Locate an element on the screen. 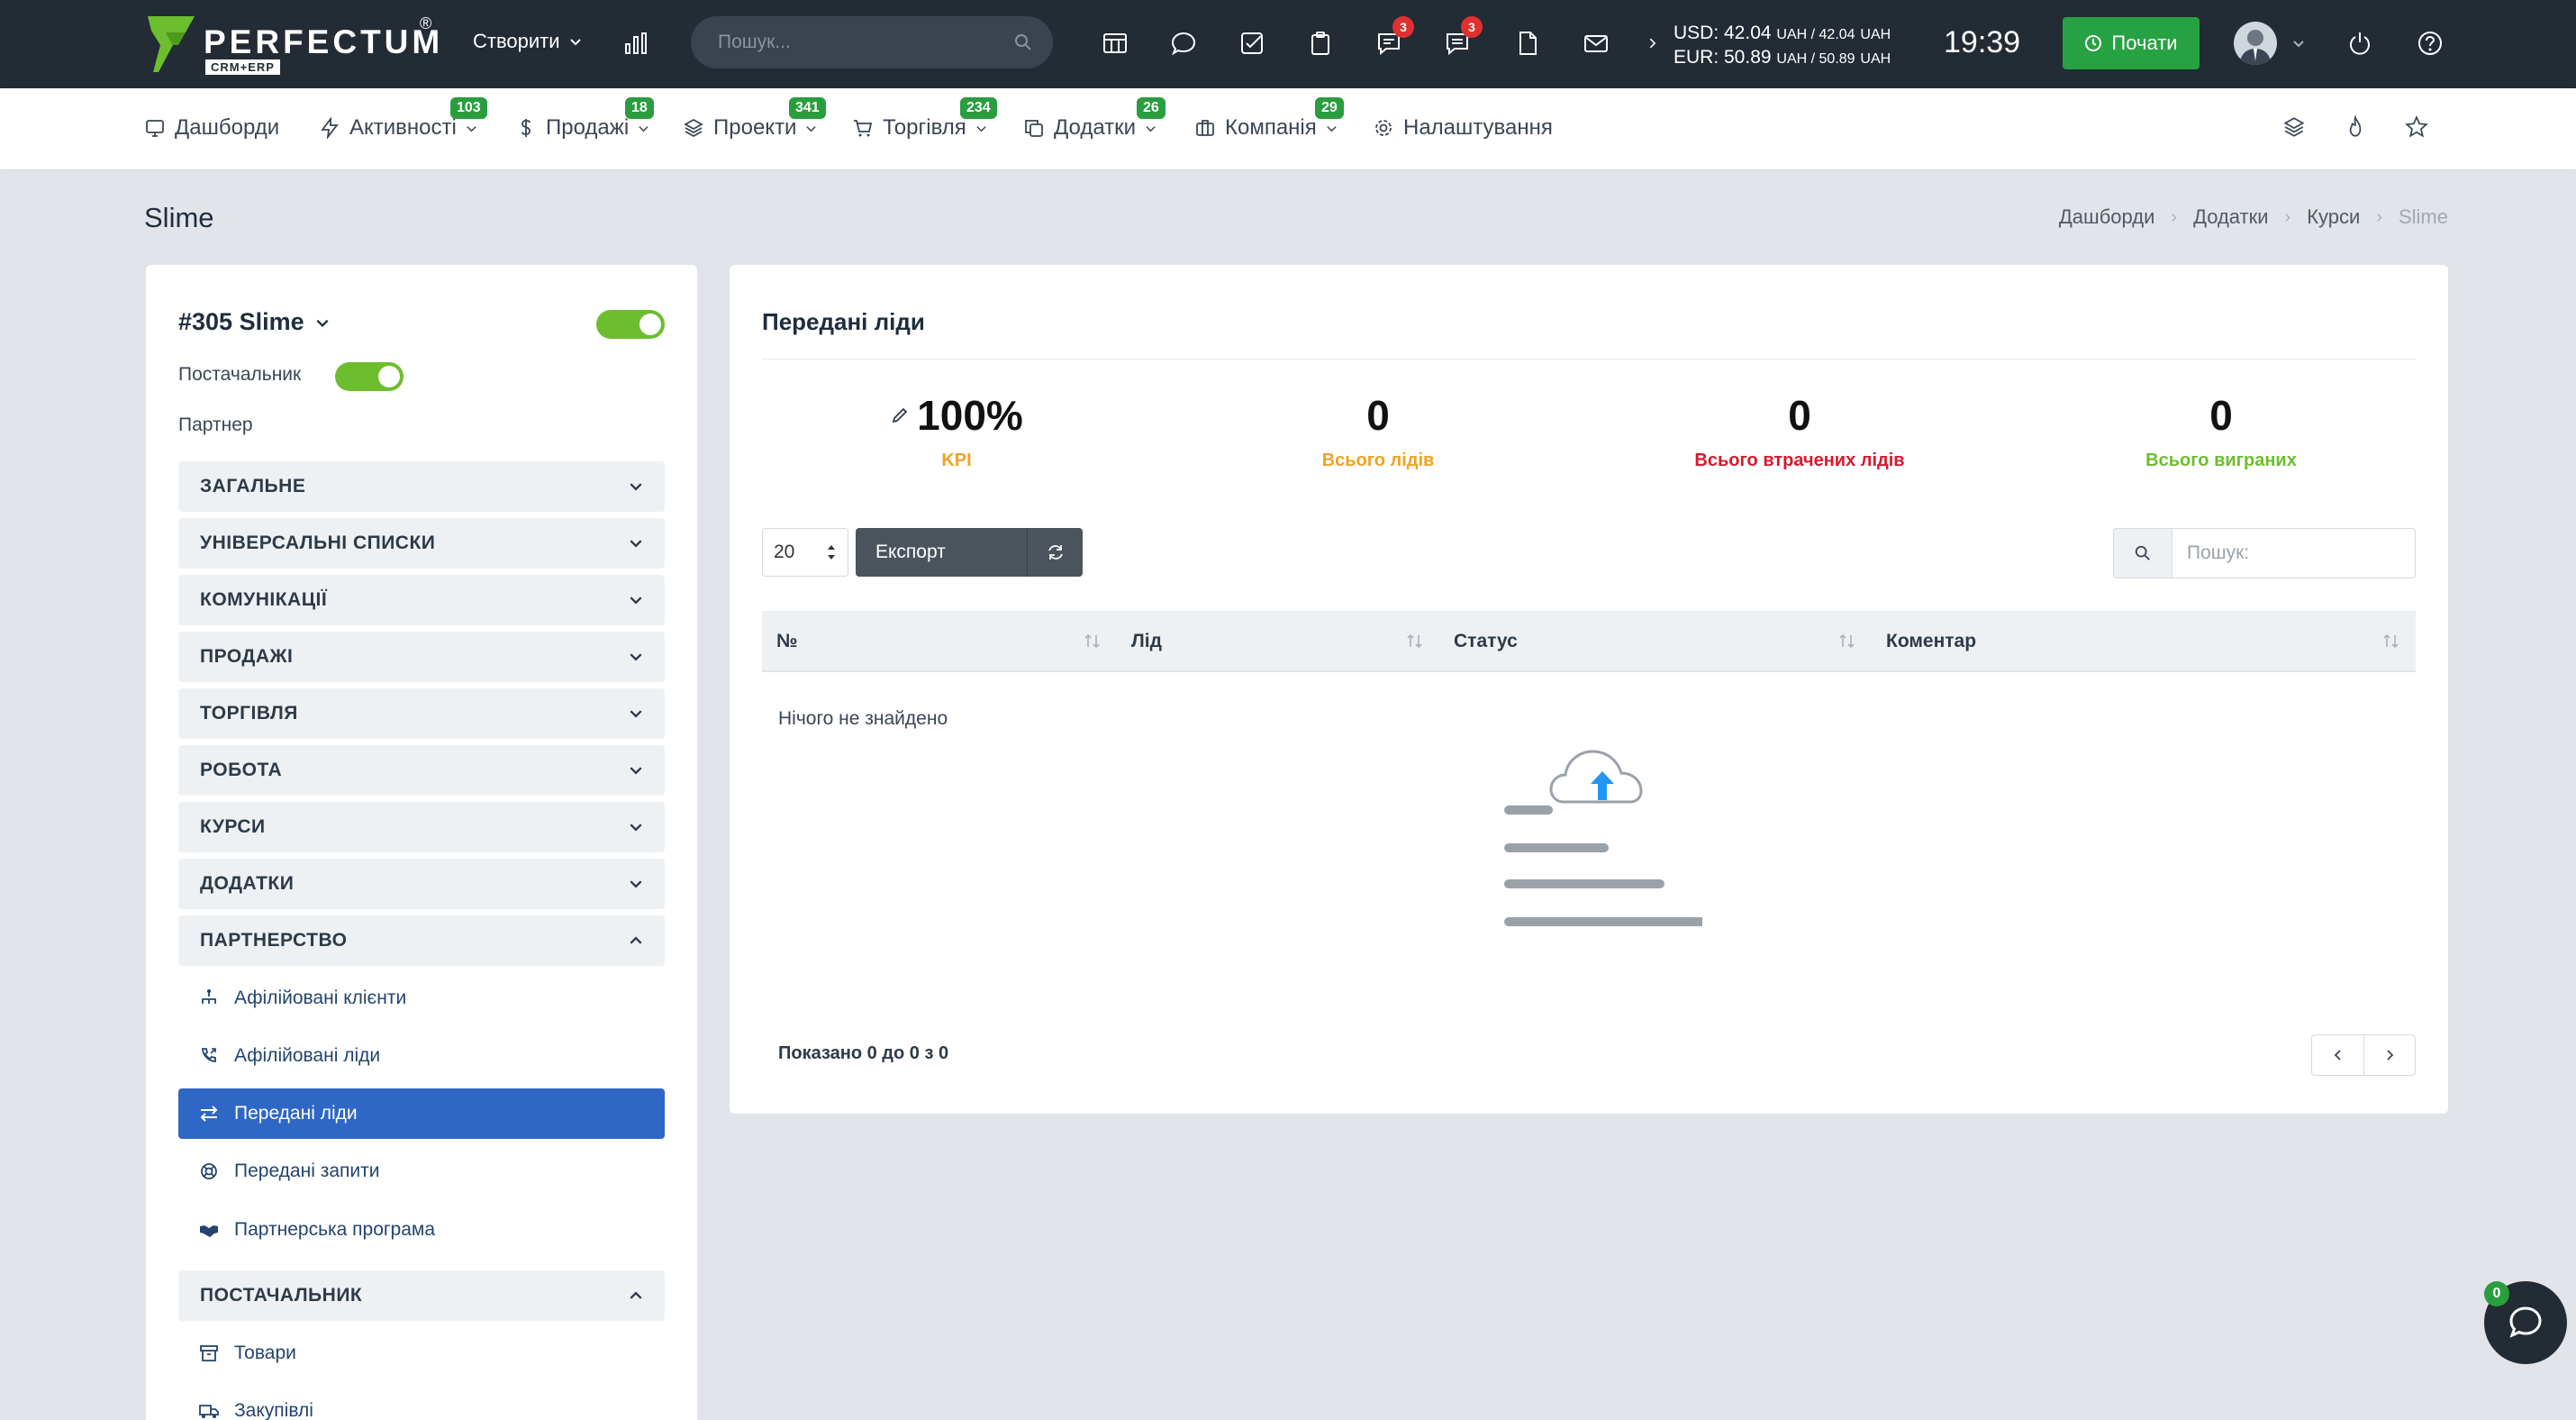 This screenshot has height=1420, width=2576. section-label: ДОДАТКИ is located at coordinates (248, 884).